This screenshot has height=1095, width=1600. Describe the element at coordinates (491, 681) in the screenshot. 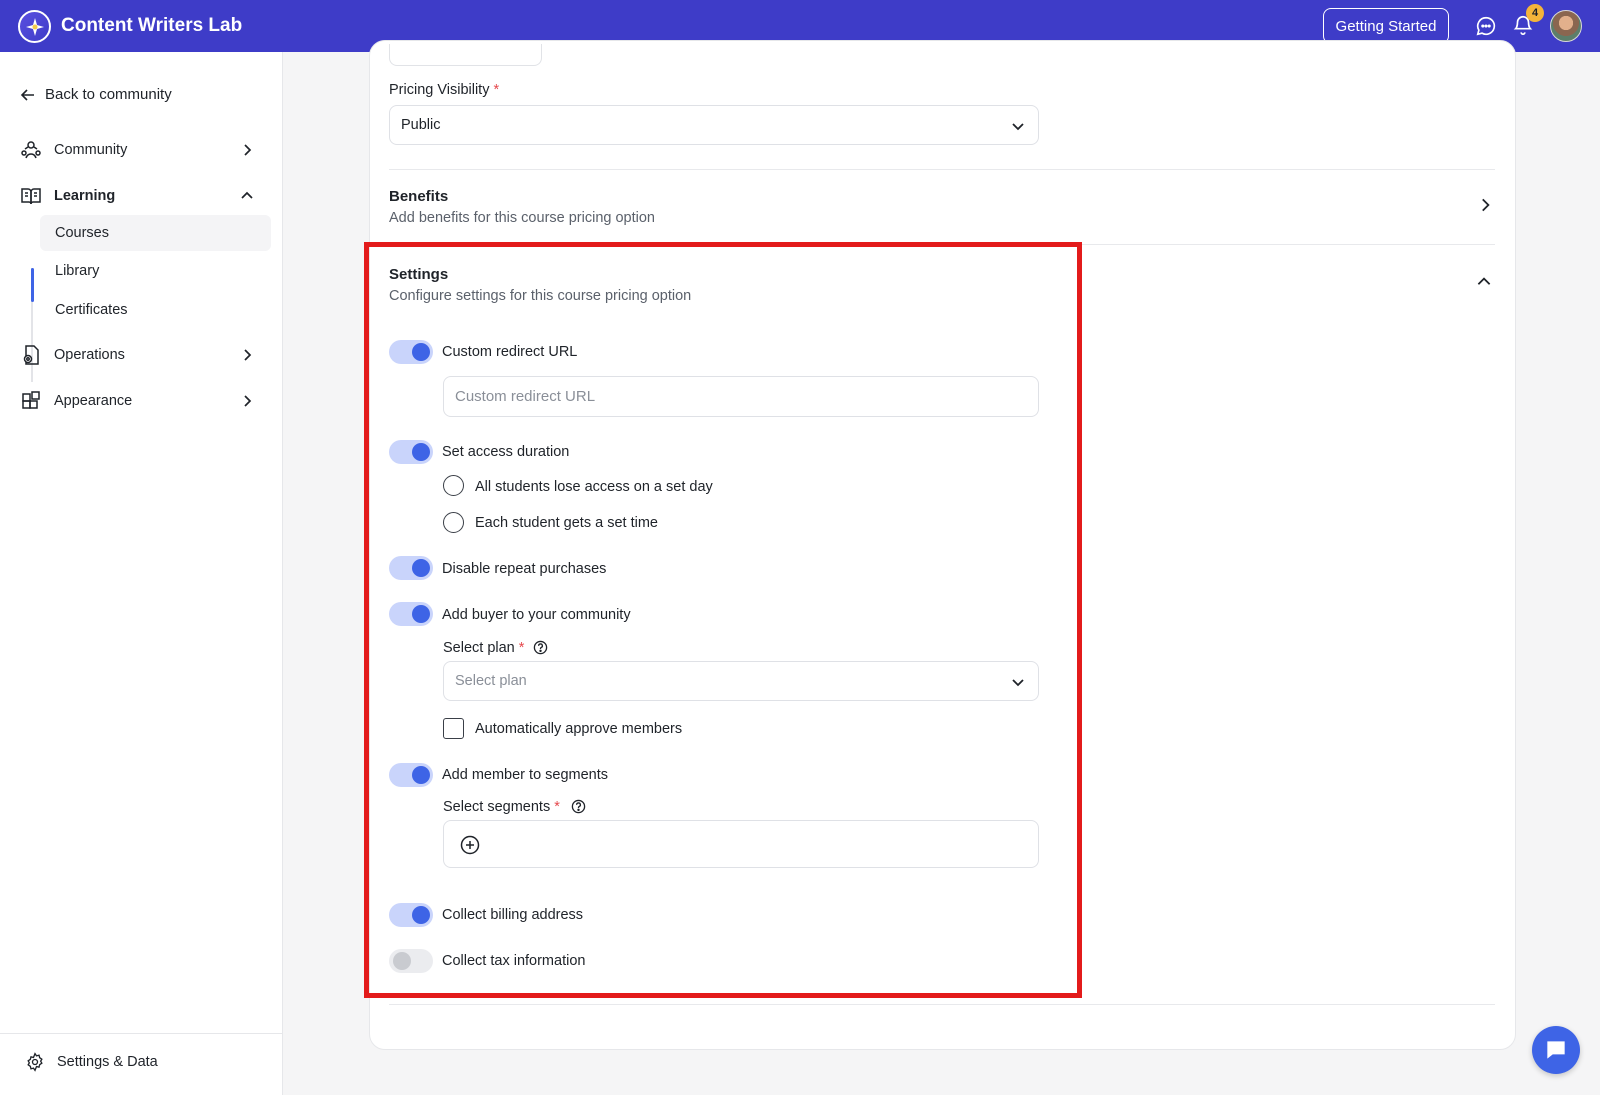

I see `select-plan-placeholder: Select plan` at that location.